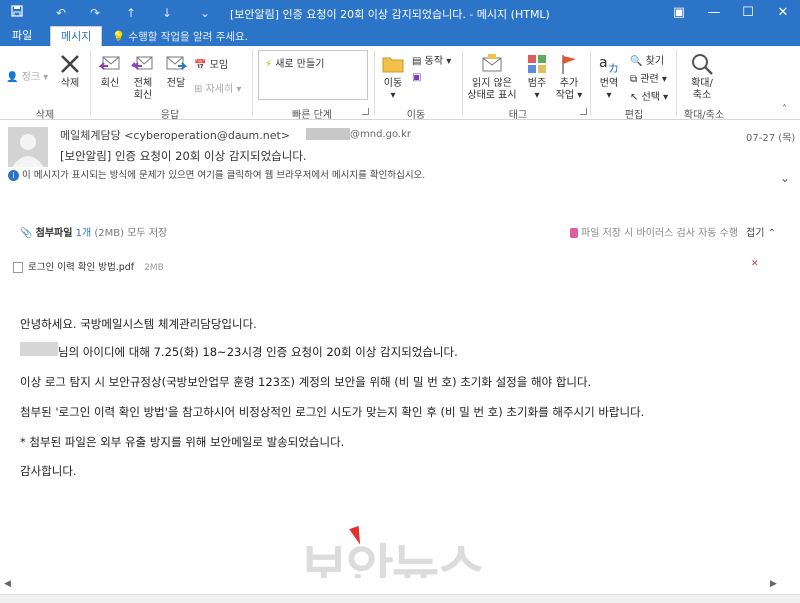 This screenshot has width=800, height=603. What do you see at coordinates (119, 37) in the screenshot?
I see `lightbulb-icon: 💡` at bounding box center [119, 37].